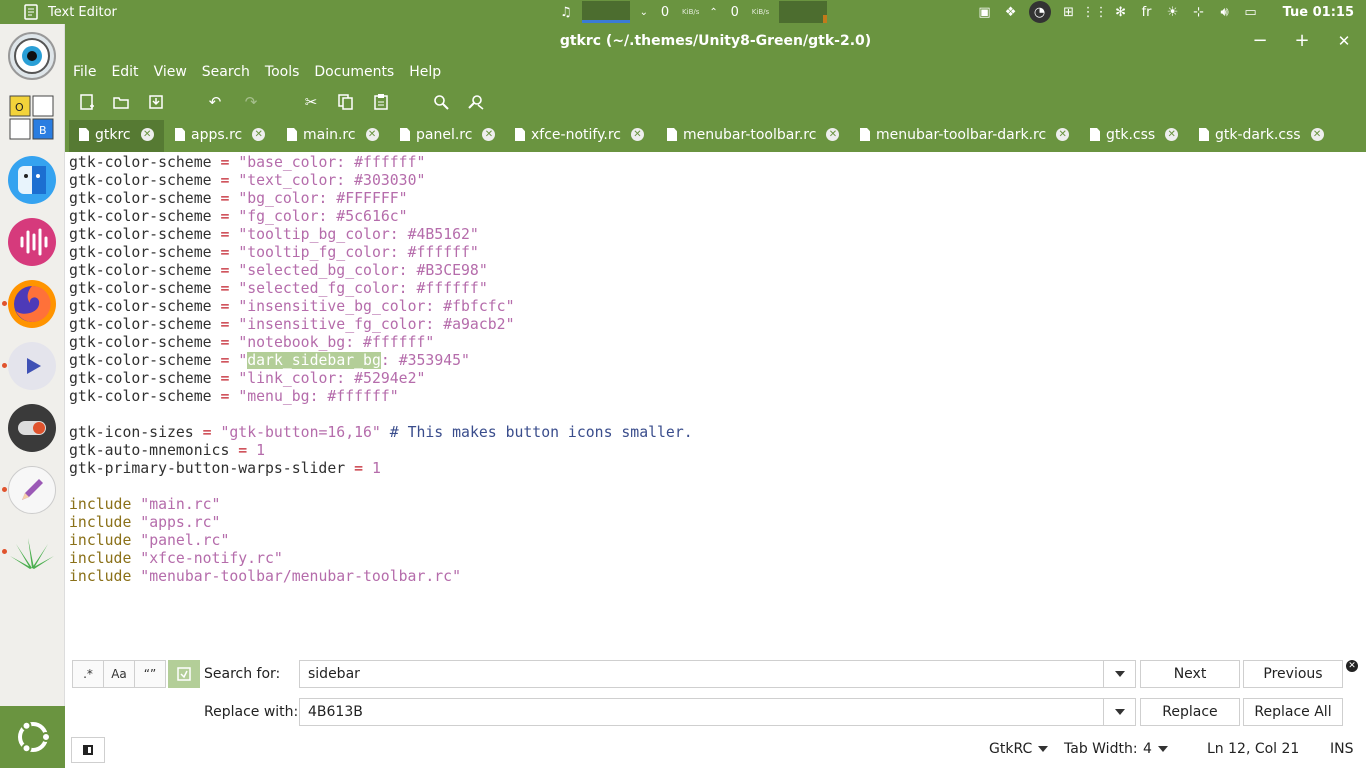 Image resolution: width=1366 pixels, height=768 pixels. Describe the element at coordinates (220, 136) in the screenshot. I see `tab-apps-rc: apps.rc ✕` at that location.